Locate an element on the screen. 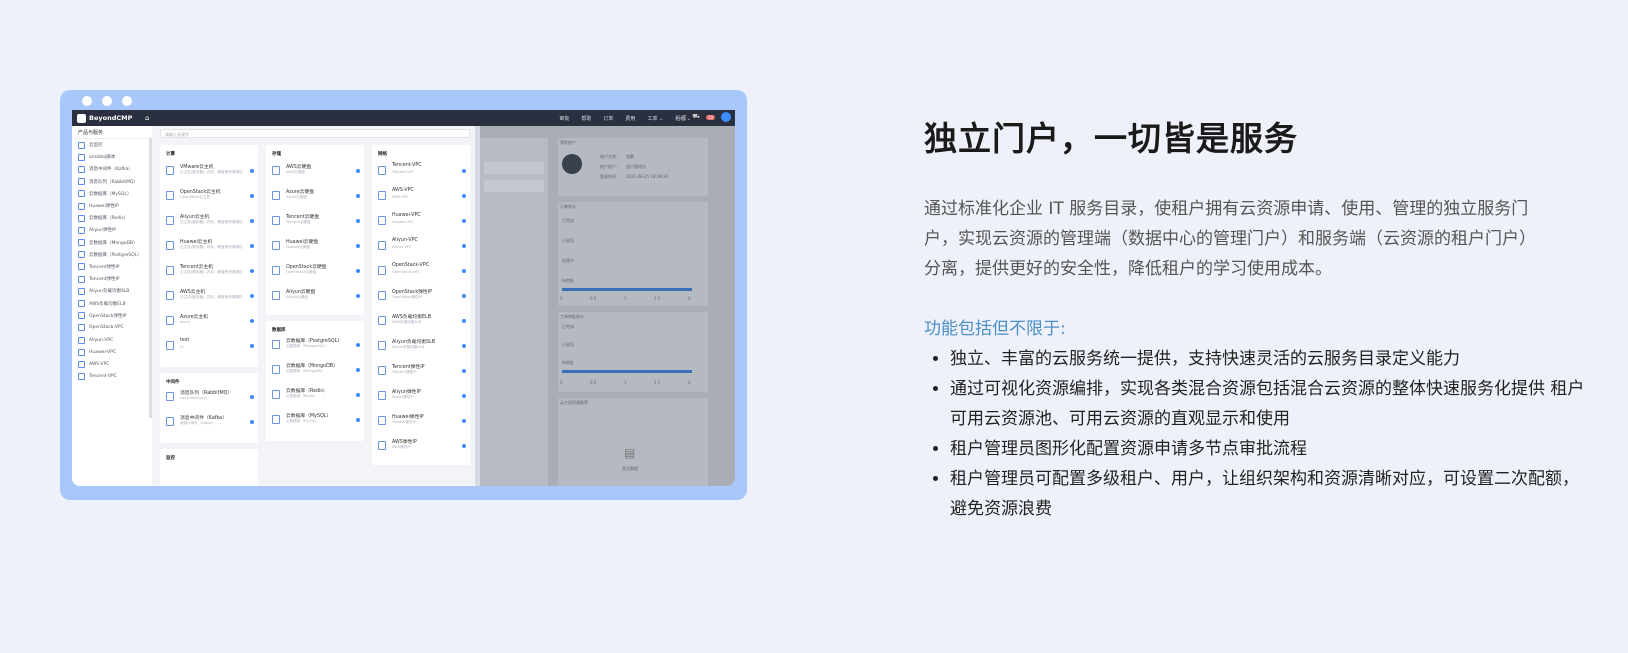 This screenshot has width=1628, height=653. stat-row-label: 已驳回 is located at coordinates (568, 240).